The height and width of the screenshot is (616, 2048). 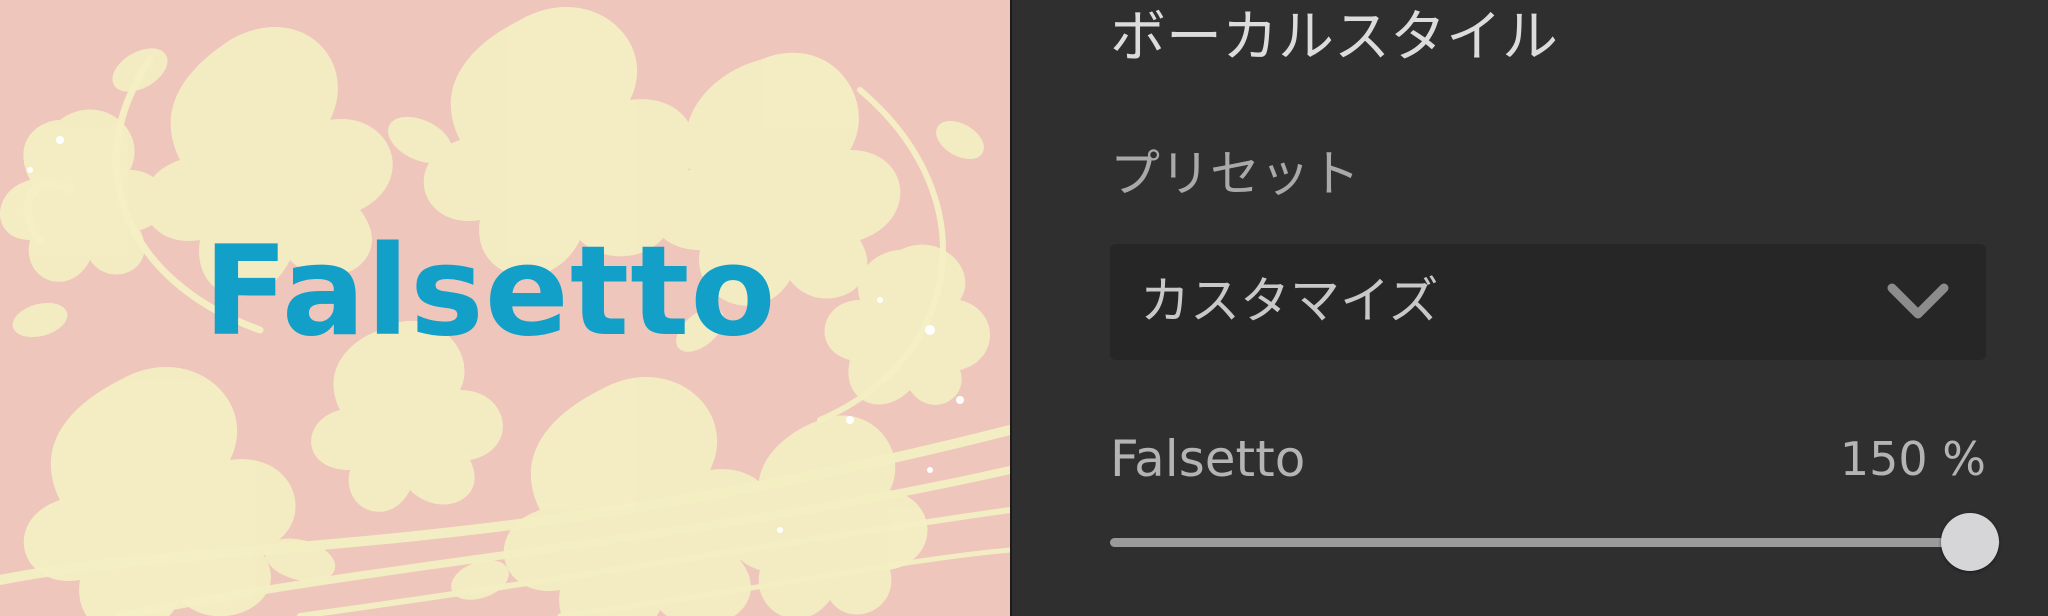 What do you see at coordinates (1334, 37) in the screenshot?
I see `section-title: ボーカルスタイル` at bounding box center [1334, 37].